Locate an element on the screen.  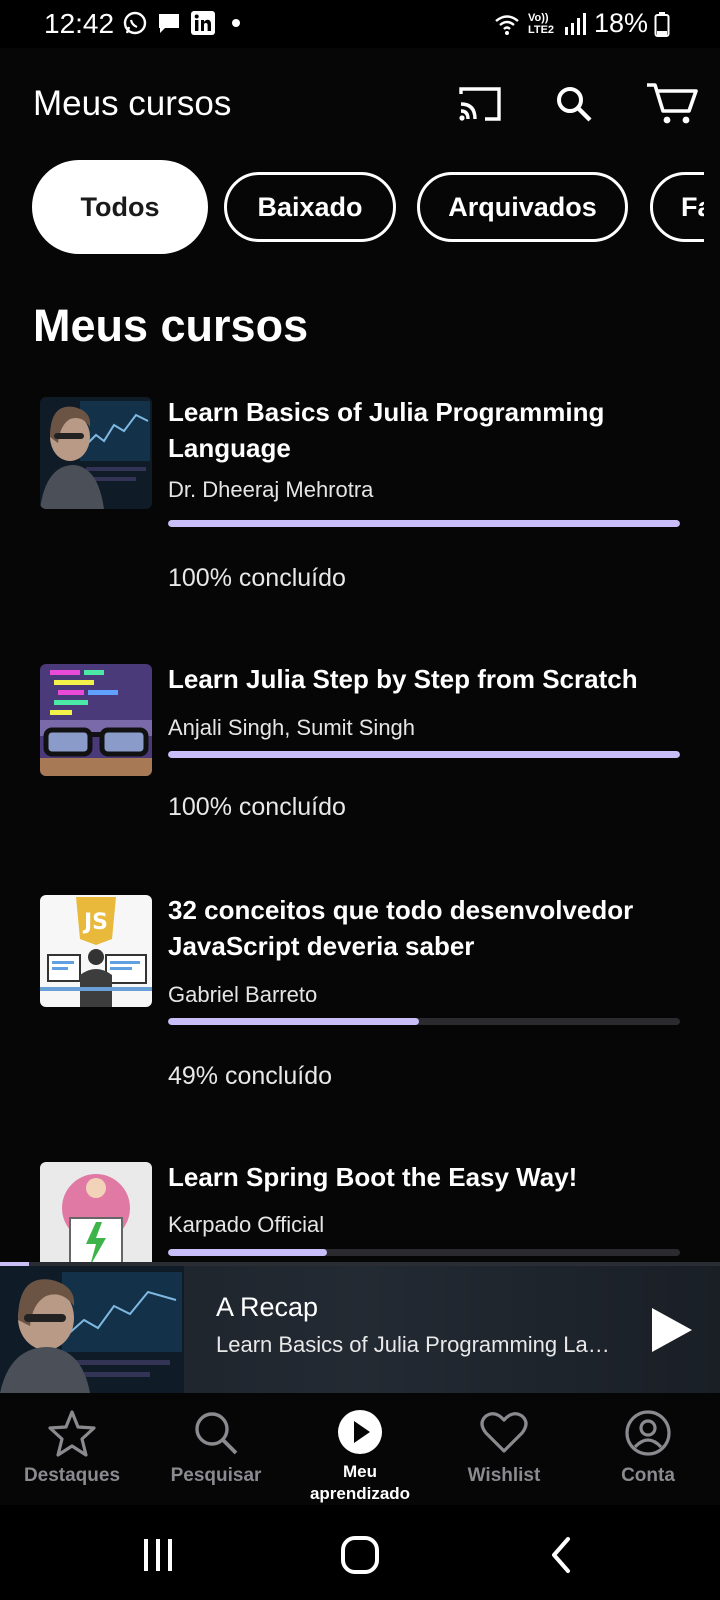
battery-percent: 18% is located at coordinates (620, 23).